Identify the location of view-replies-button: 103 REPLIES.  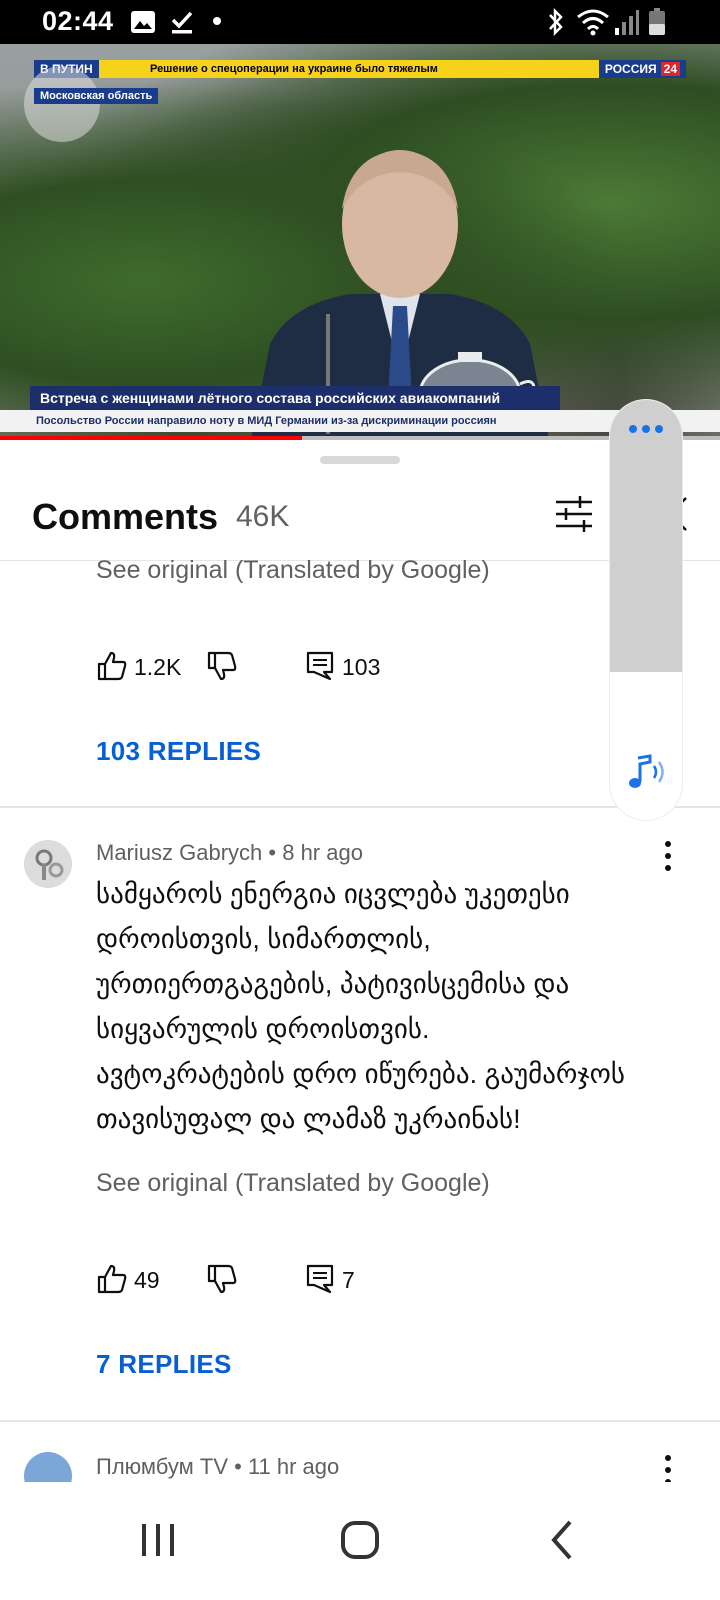
(178, 751).